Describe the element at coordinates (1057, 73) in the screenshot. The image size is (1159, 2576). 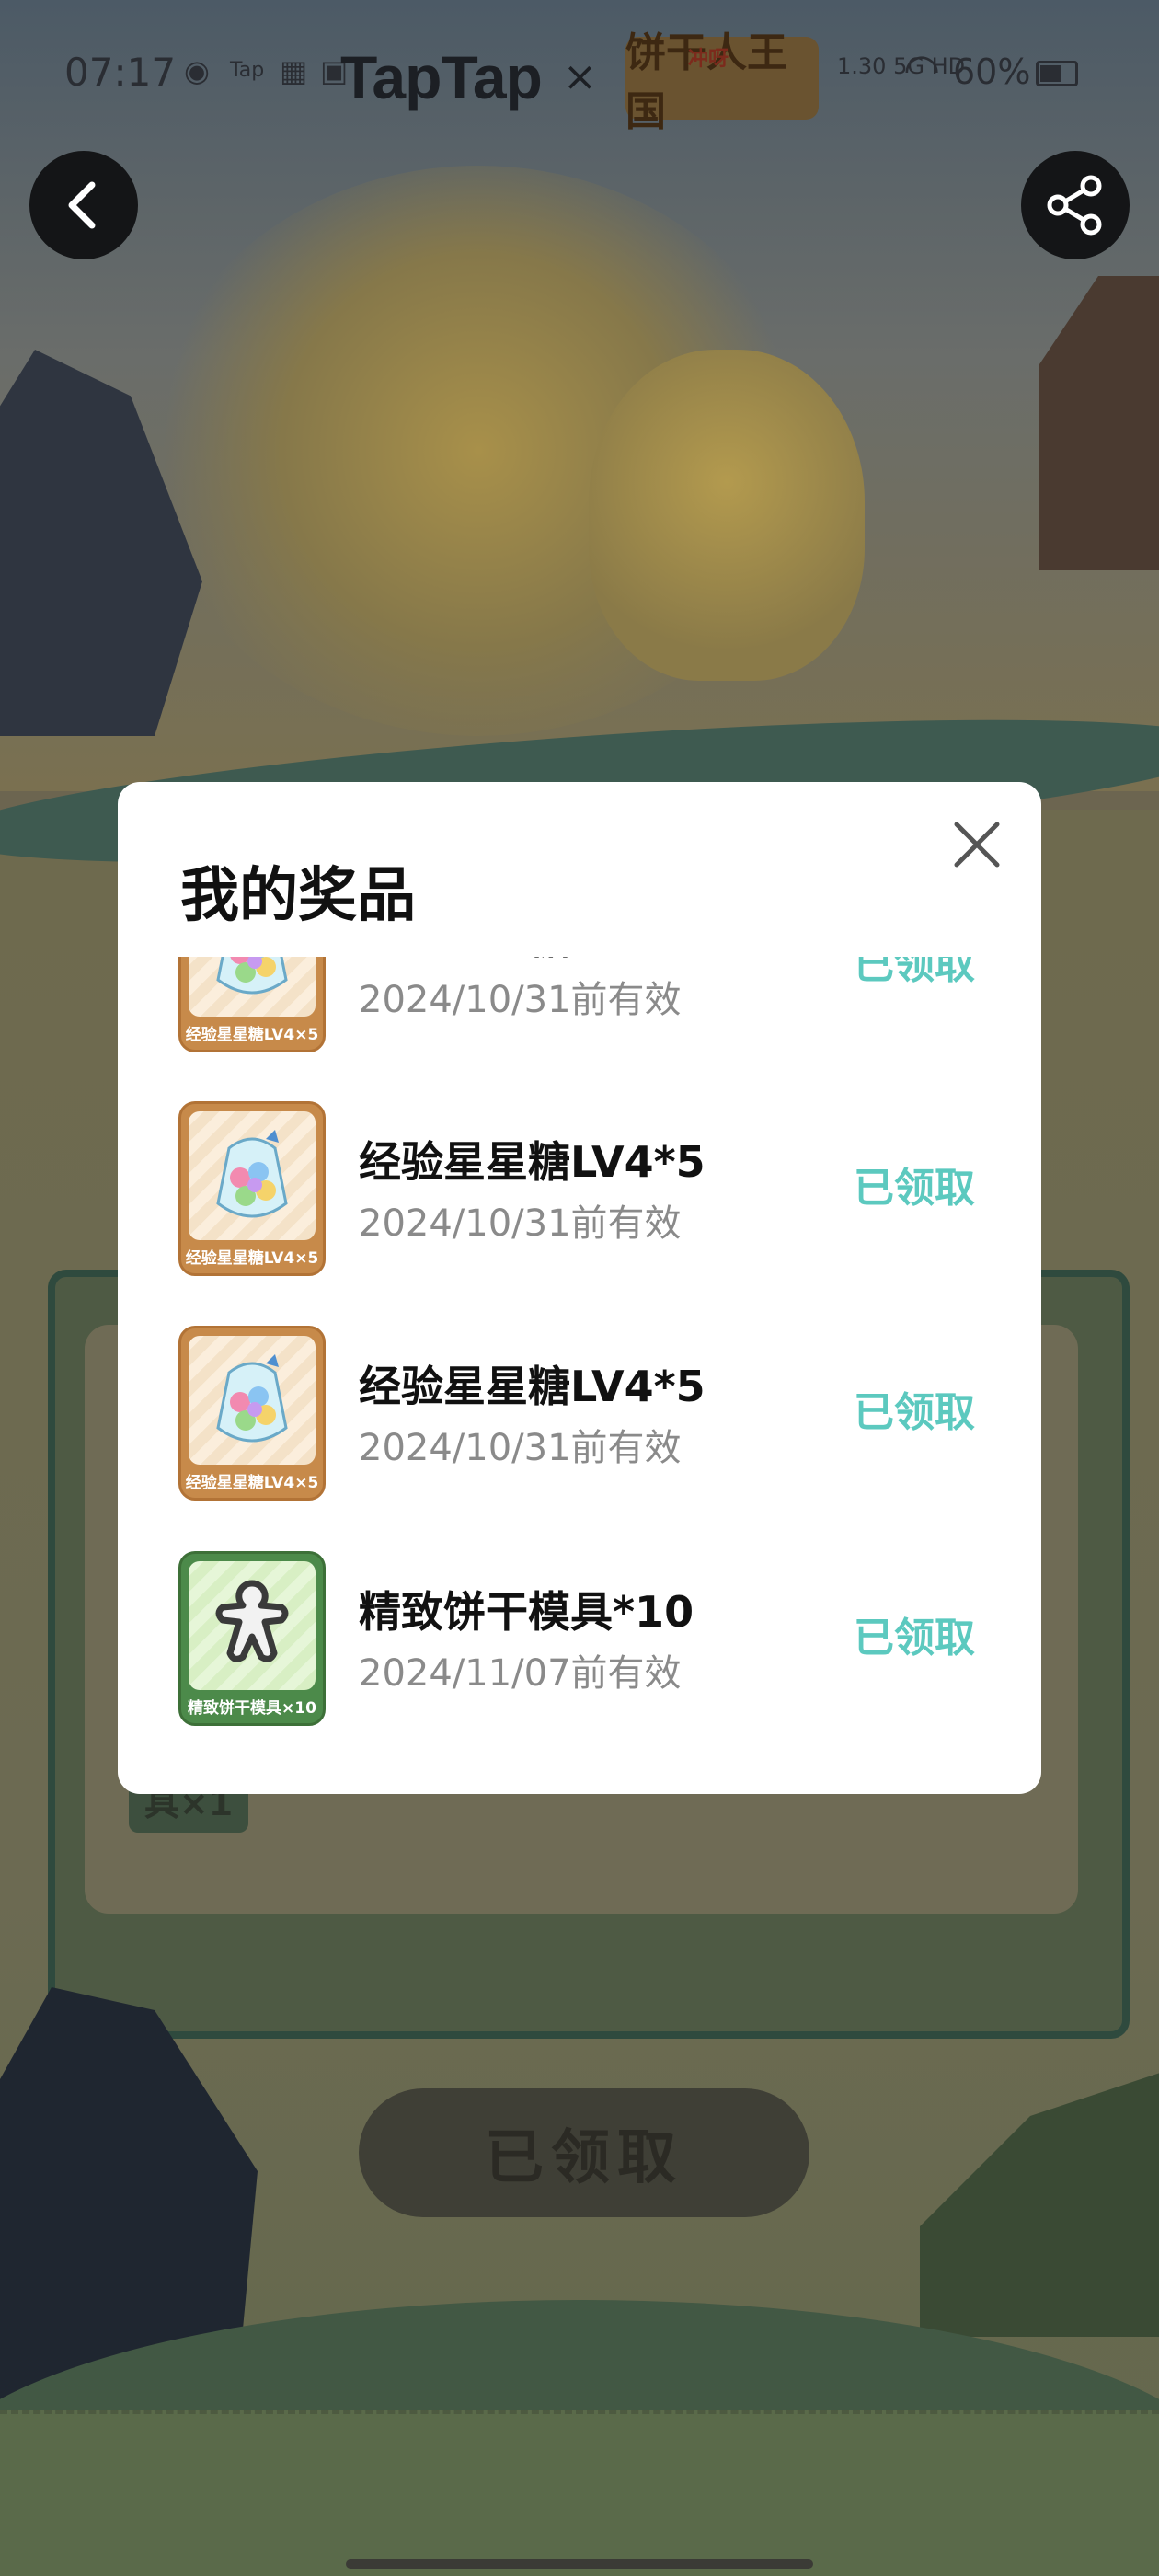
I see `battery-icon` at that location.